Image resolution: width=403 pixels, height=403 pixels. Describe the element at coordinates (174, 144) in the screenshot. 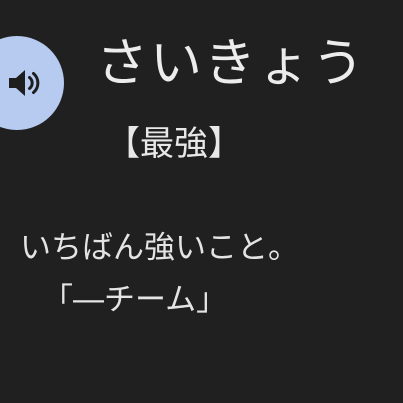

I see `word-kanji: 【最強】` at that location.